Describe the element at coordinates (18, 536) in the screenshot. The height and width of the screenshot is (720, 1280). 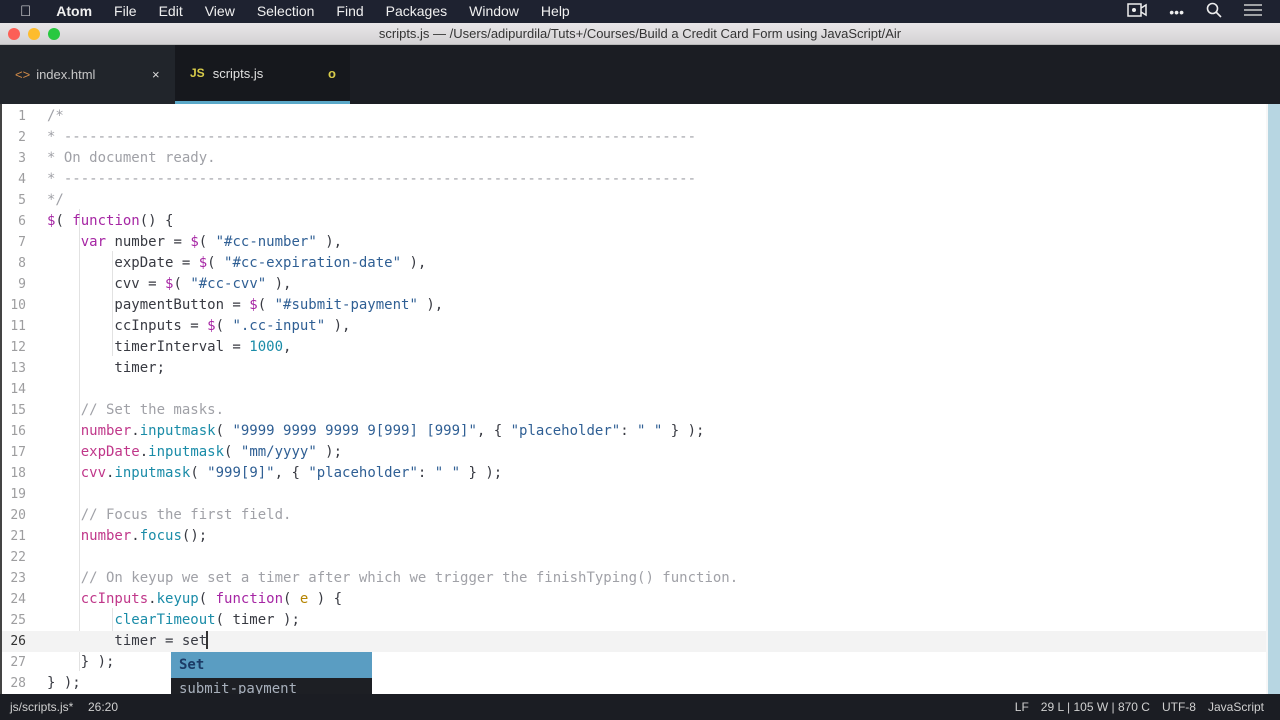
I see `line-number: 21` at that location.